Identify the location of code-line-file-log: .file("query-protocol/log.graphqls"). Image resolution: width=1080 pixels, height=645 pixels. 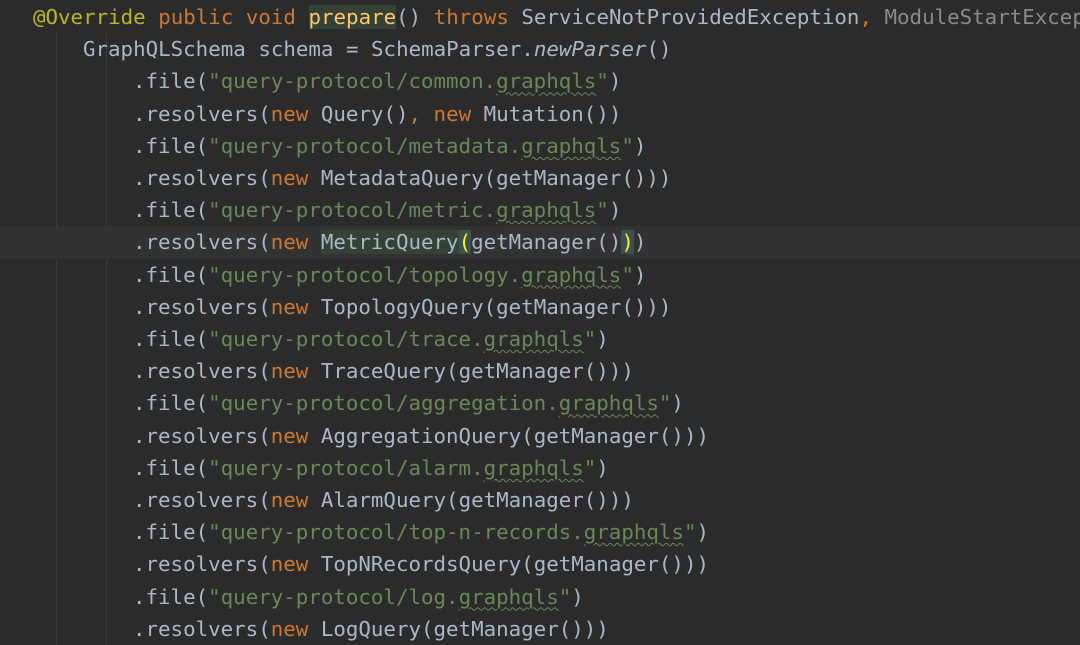
(540, 597).